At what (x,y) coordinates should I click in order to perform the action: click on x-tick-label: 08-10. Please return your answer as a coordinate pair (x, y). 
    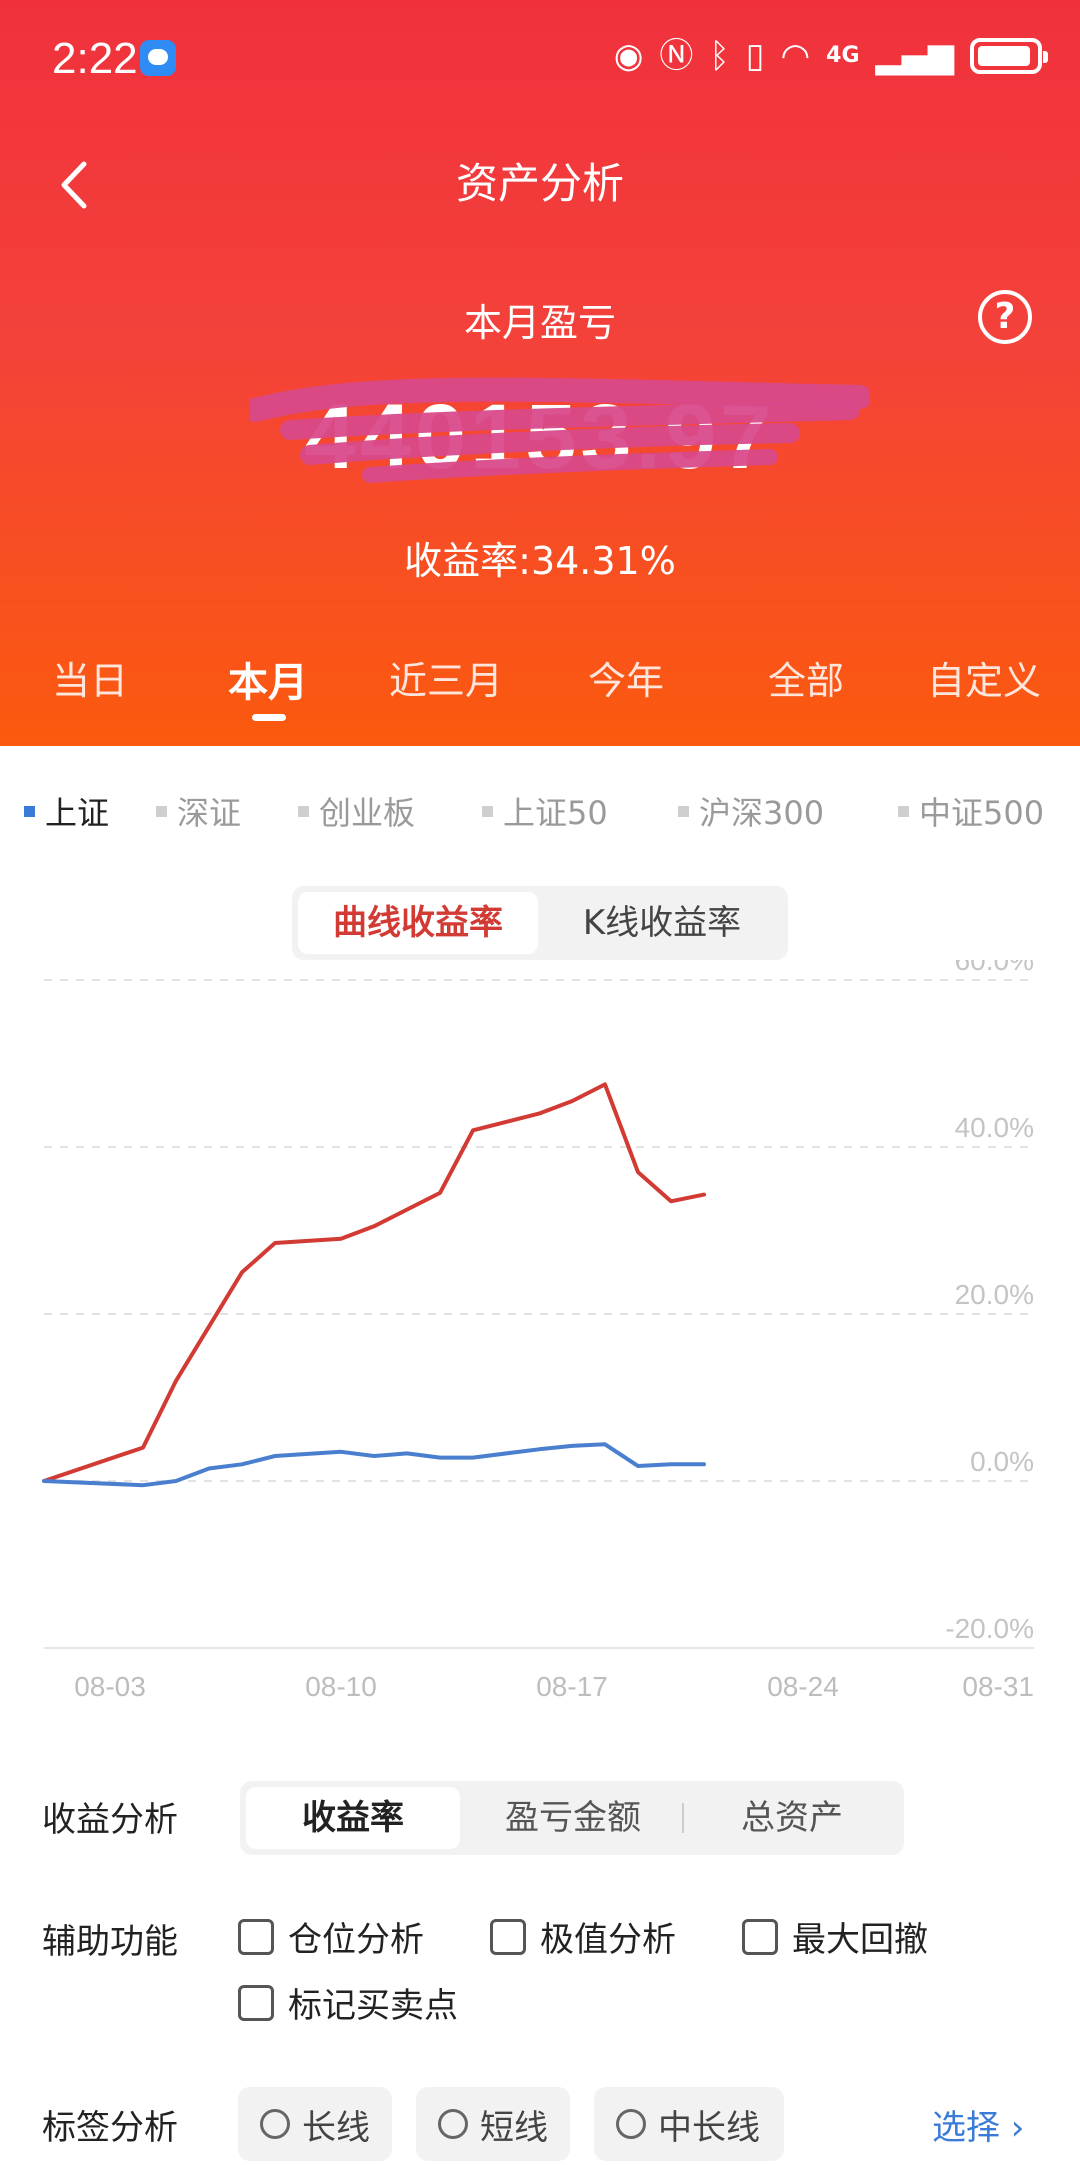
    Looking at the image, I should click on (341, 1686).